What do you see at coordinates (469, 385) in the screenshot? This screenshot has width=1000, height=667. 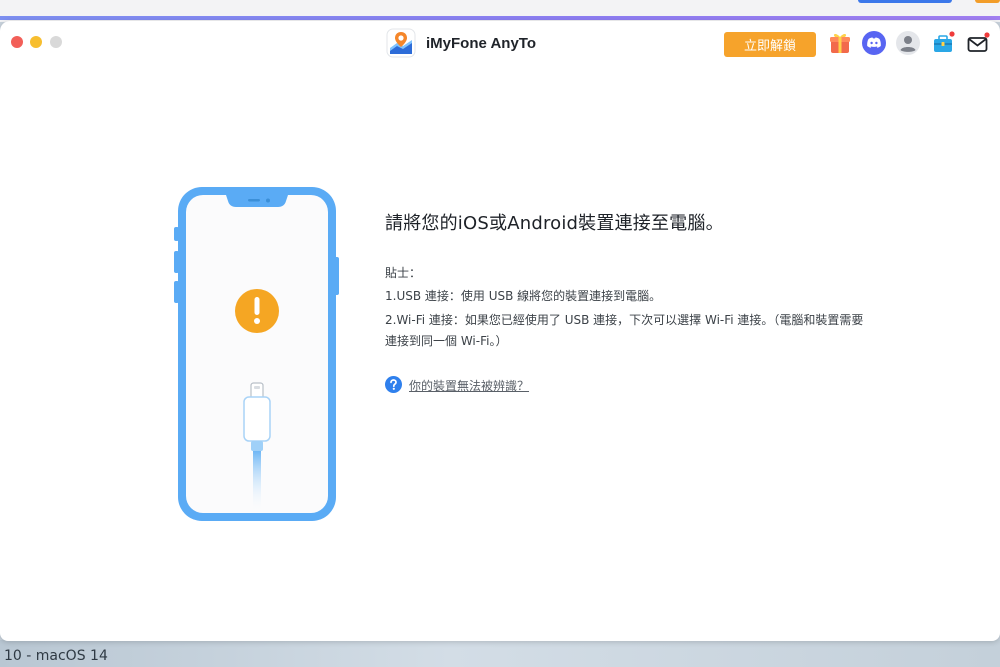 I see `device-not-recognized-link: 你的裝置無法被辨識？` at bounding box center [469, 385].